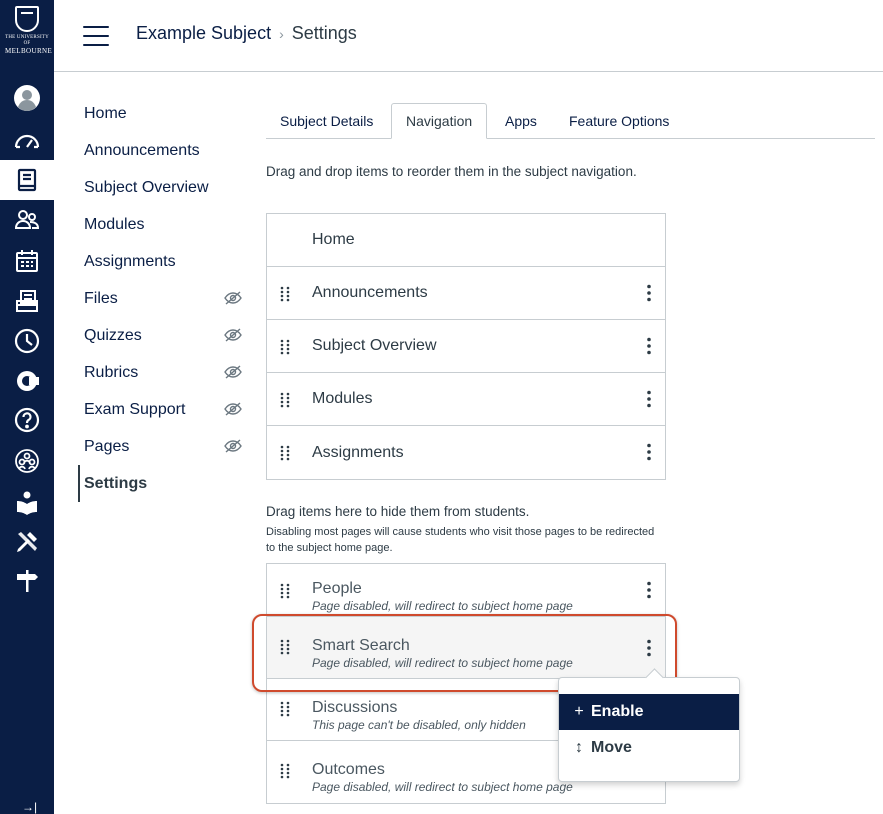 This screenshot has height=814, width=883. Describe the element at coordinates (29, 51) in the screenshot. I see `logo-text-big: MELBOURNE` at that location.